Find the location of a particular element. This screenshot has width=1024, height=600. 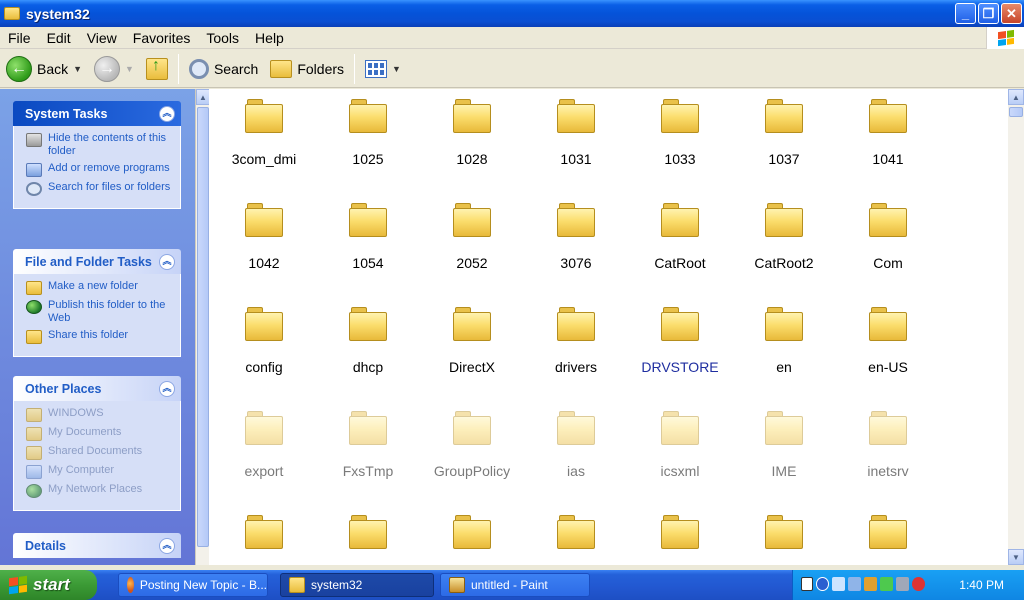

other-place-shared-documents: Shared Documents is located at coordinates (100, 452).